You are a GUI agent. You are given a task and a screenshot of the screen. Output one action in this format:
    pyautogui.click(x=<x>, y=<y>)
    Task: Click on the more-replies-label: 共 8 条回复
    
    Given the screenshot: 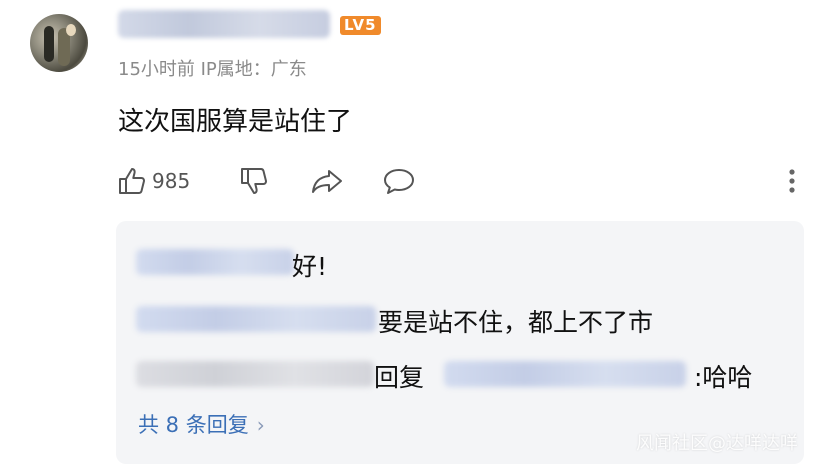 What is the action you would take?
    pyautogui.click(x=193, y=425)
    